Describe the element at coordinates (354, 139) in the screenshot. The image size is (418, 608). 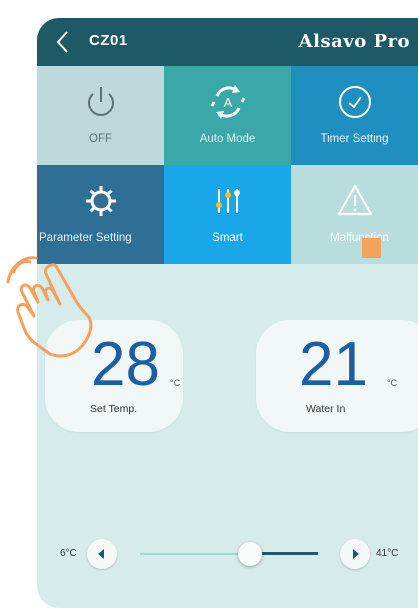
I see `timer-setting-label: Timer Setting` at that location.